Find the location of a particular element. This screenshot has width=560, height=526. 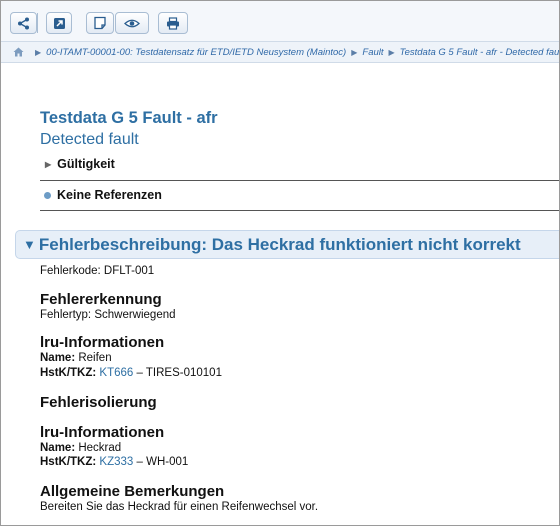

view-button is located at coordinates (132, 23).